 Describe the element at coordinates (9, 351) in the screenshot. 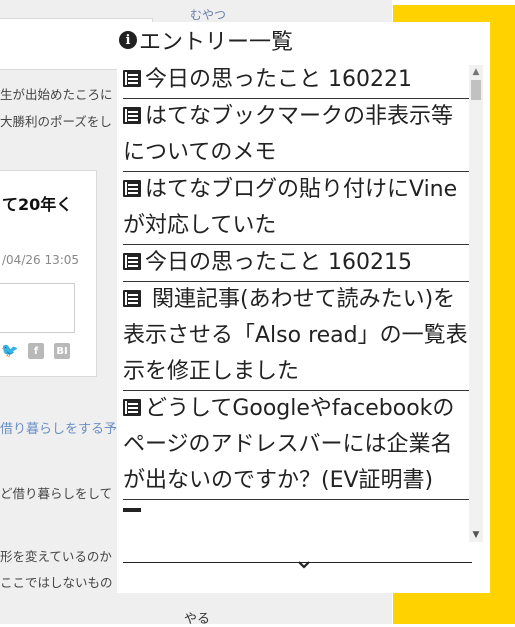

I see `twitter-icon: 🐦` at that location.